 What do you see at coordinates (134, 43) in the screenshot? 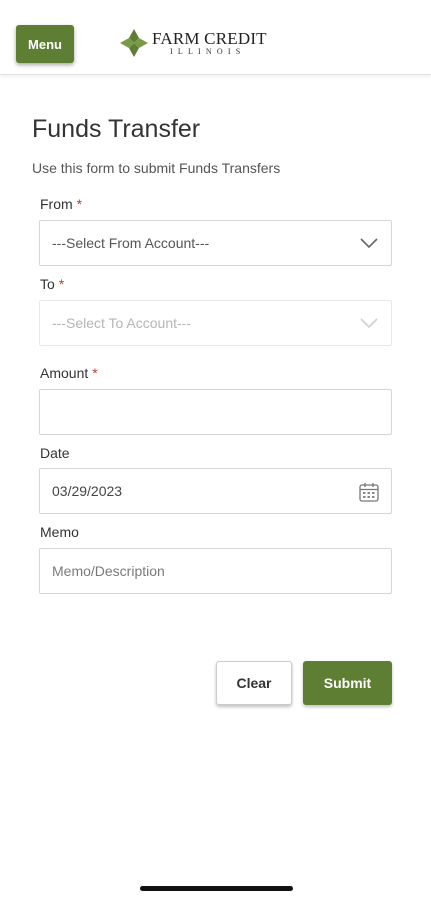
I see `logo-leaf-icon` at bounding box center [134, 43].